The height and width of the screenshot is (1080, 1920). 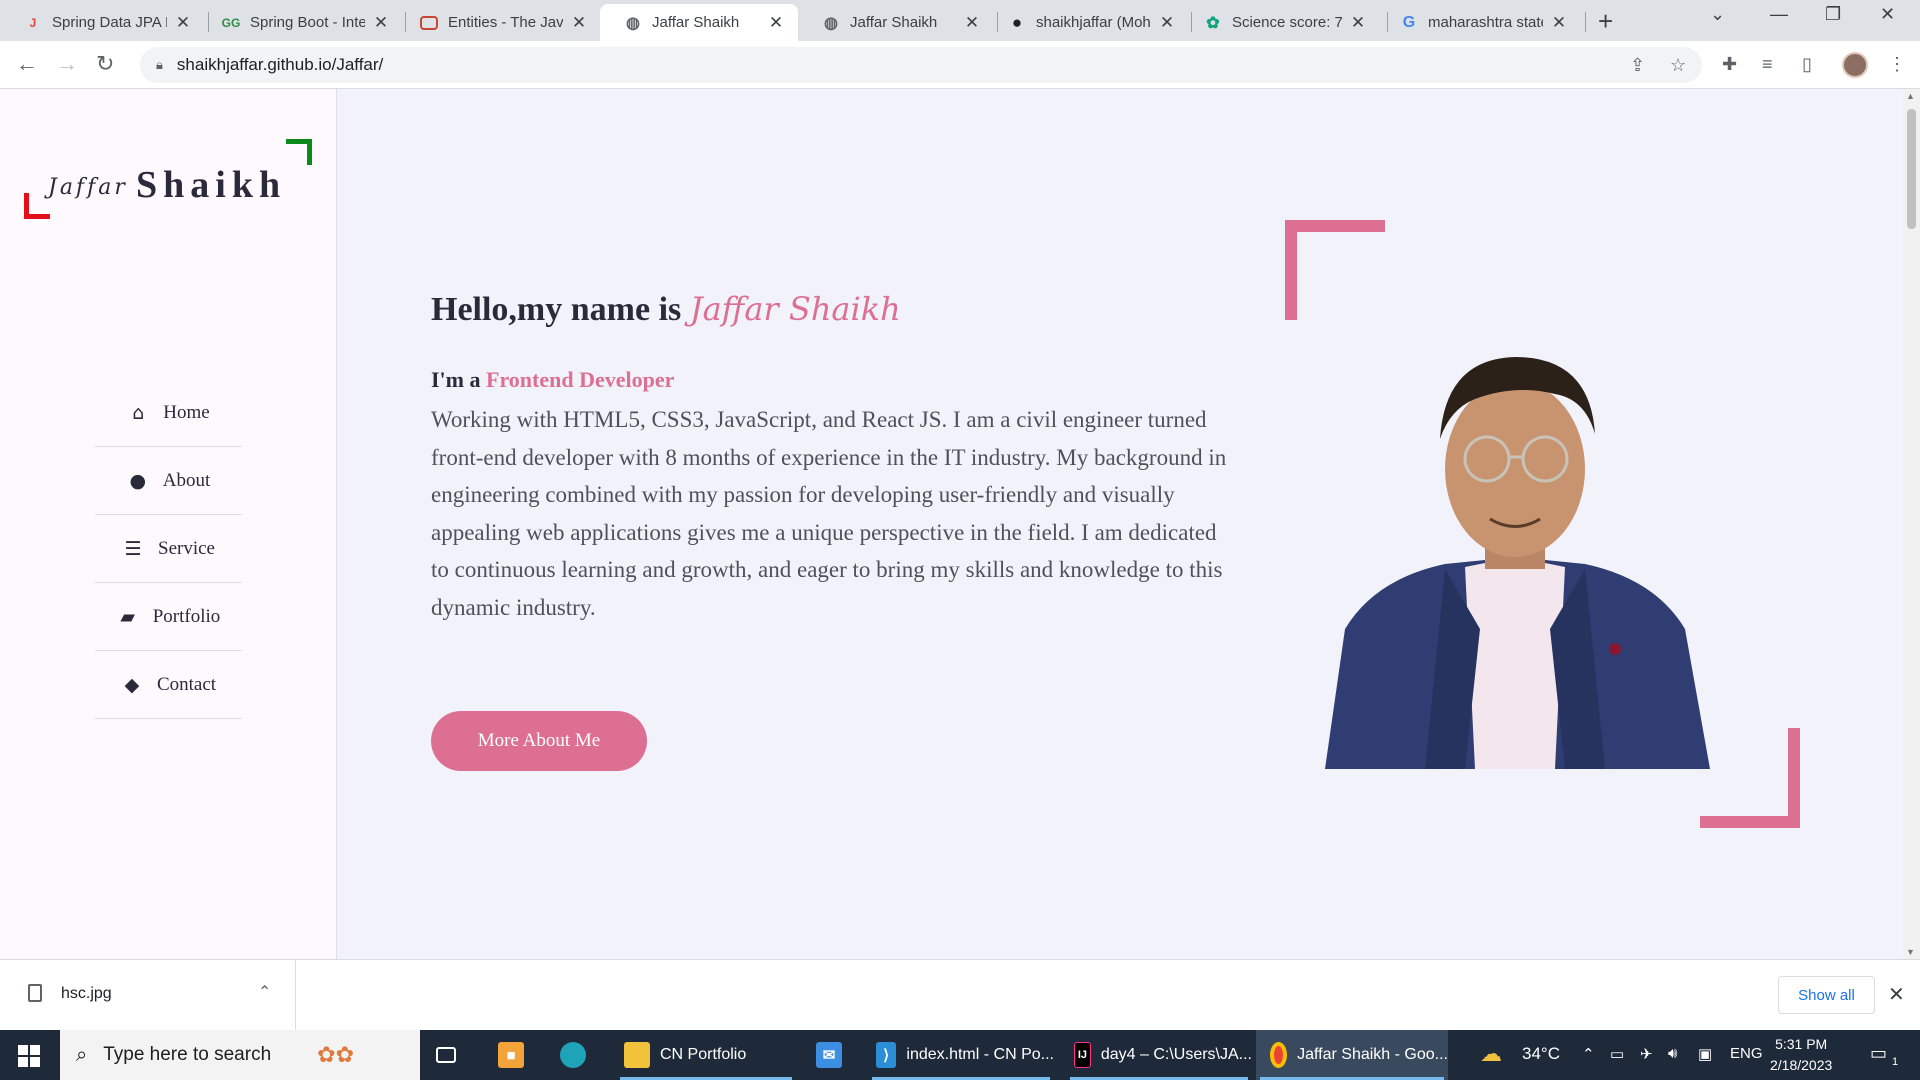 I want to click on tab-jaffar-shaikh: ◍ Jaffar Shaikh ✕, so click(x=896, y=22).